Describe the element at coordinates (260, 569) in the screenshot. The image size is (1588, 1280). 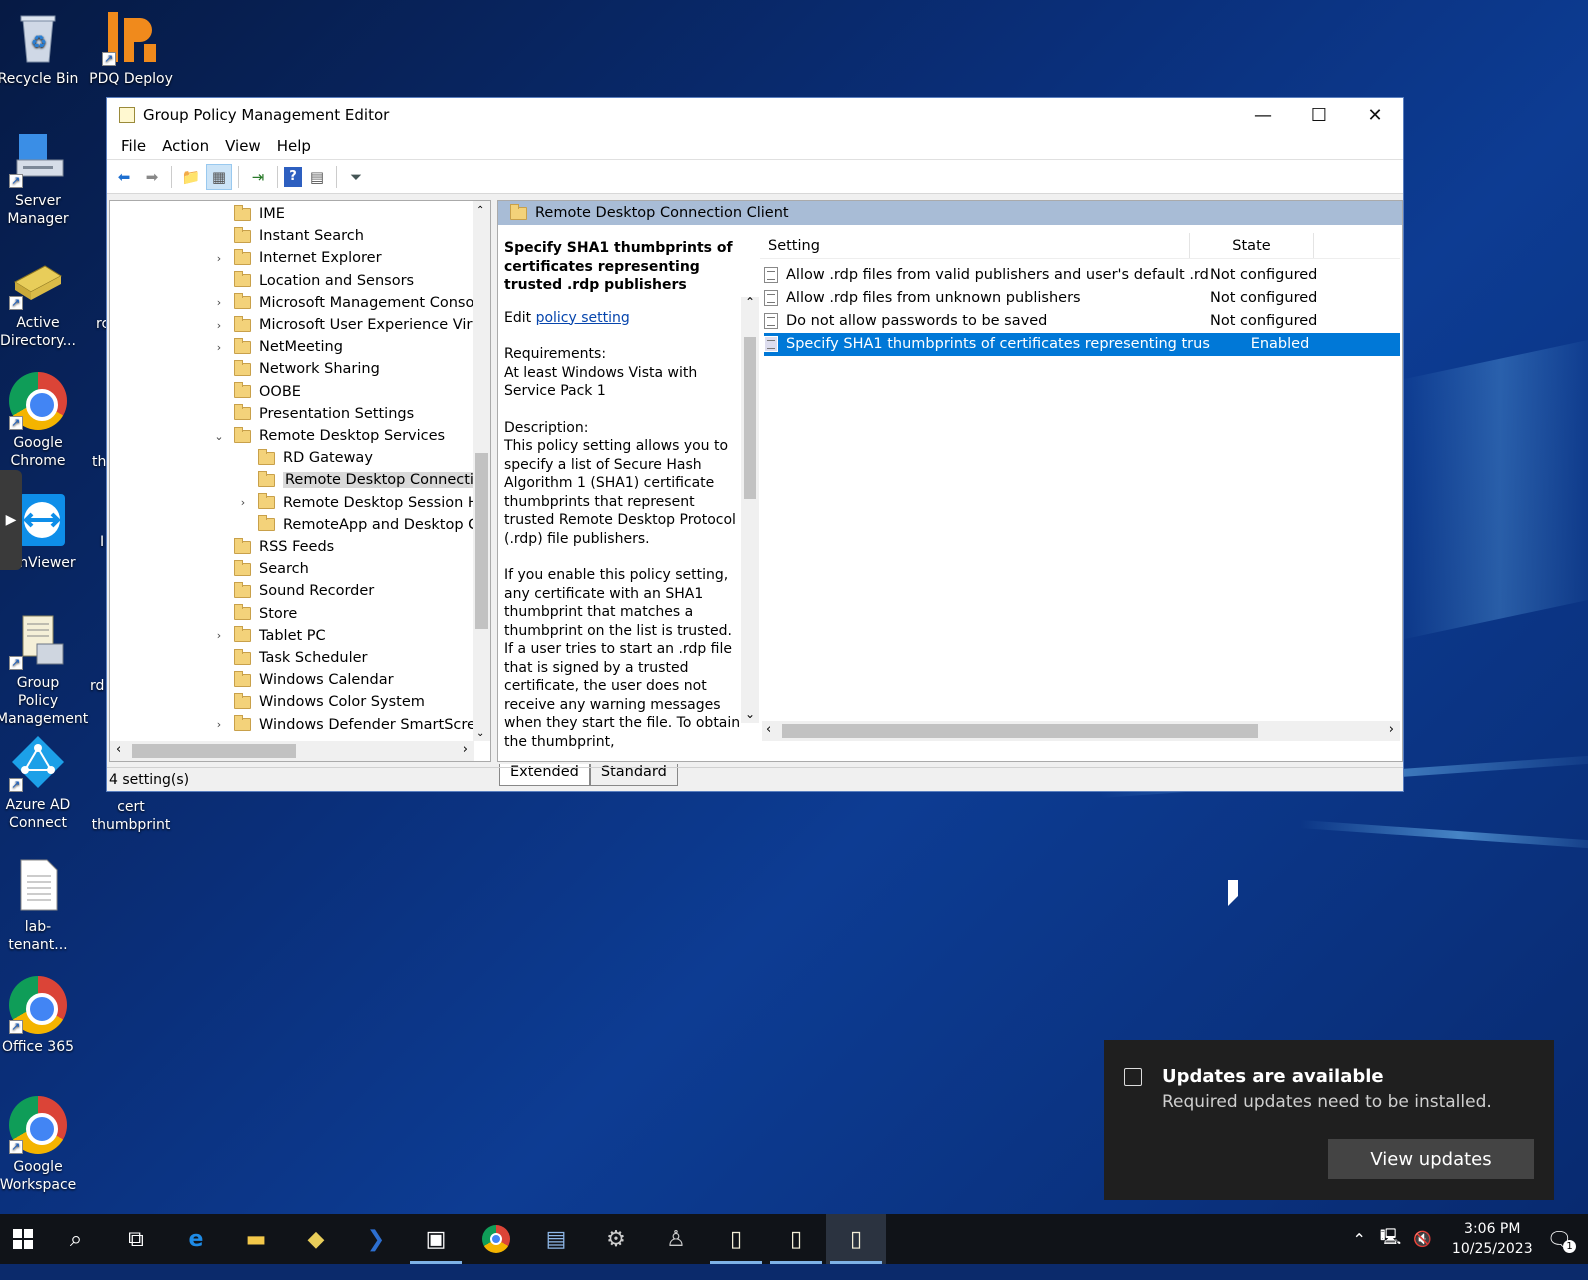
I see `tree-node: Search` at that location.